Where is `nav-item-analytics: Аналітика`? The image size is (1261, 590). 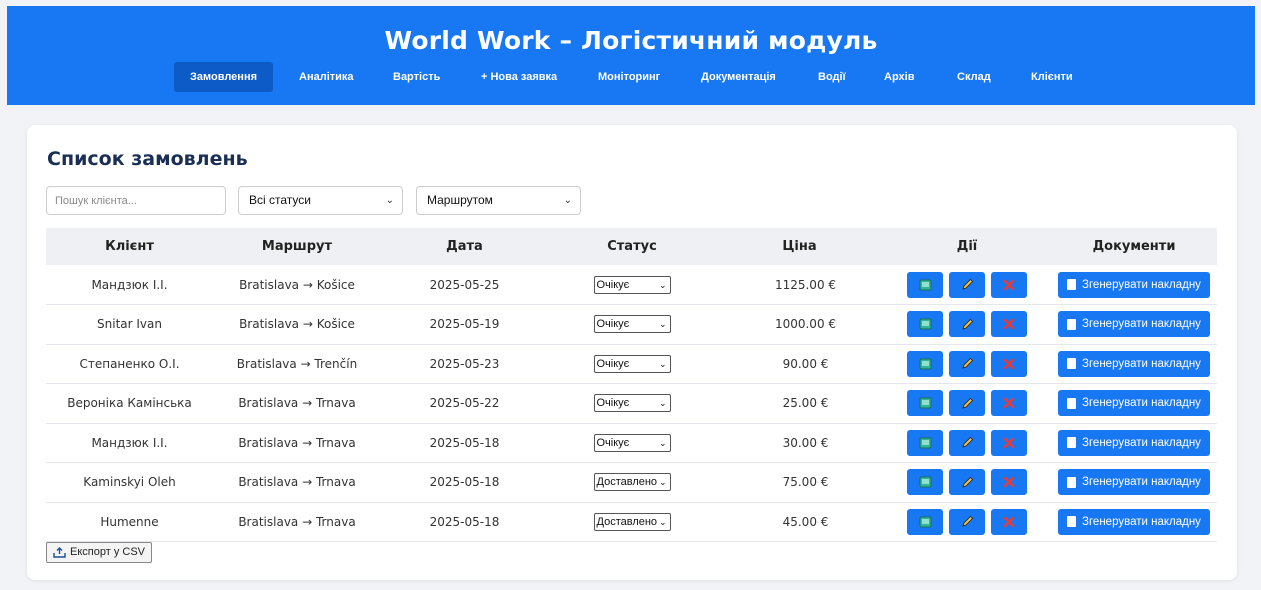 nav-item-analytics: Аналітика is located at coordinates (326, 77).